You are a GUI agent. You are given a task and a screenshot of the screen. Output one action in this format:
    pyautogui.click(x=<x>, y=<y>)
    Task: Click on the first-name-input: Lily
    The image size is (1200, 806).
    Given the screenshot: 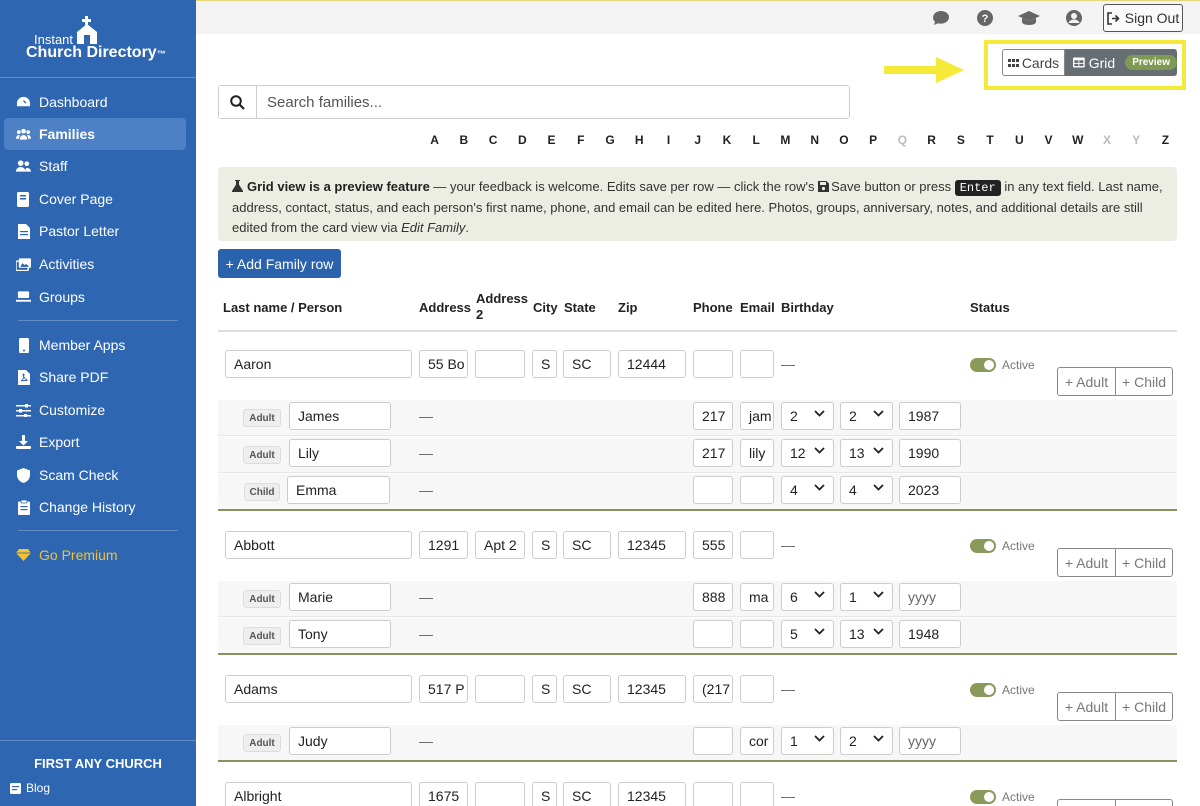 What is the action you would take?
    pyautogui.click(x=340, y=453)
    